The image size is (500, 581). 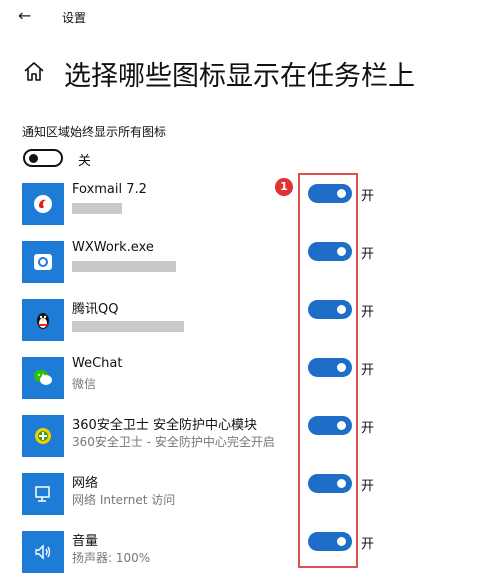 What do you see at coordinates (95, 309) in the screenshot?
I see `app-name: 腾讯QQ` at bounding box center [95, 309].